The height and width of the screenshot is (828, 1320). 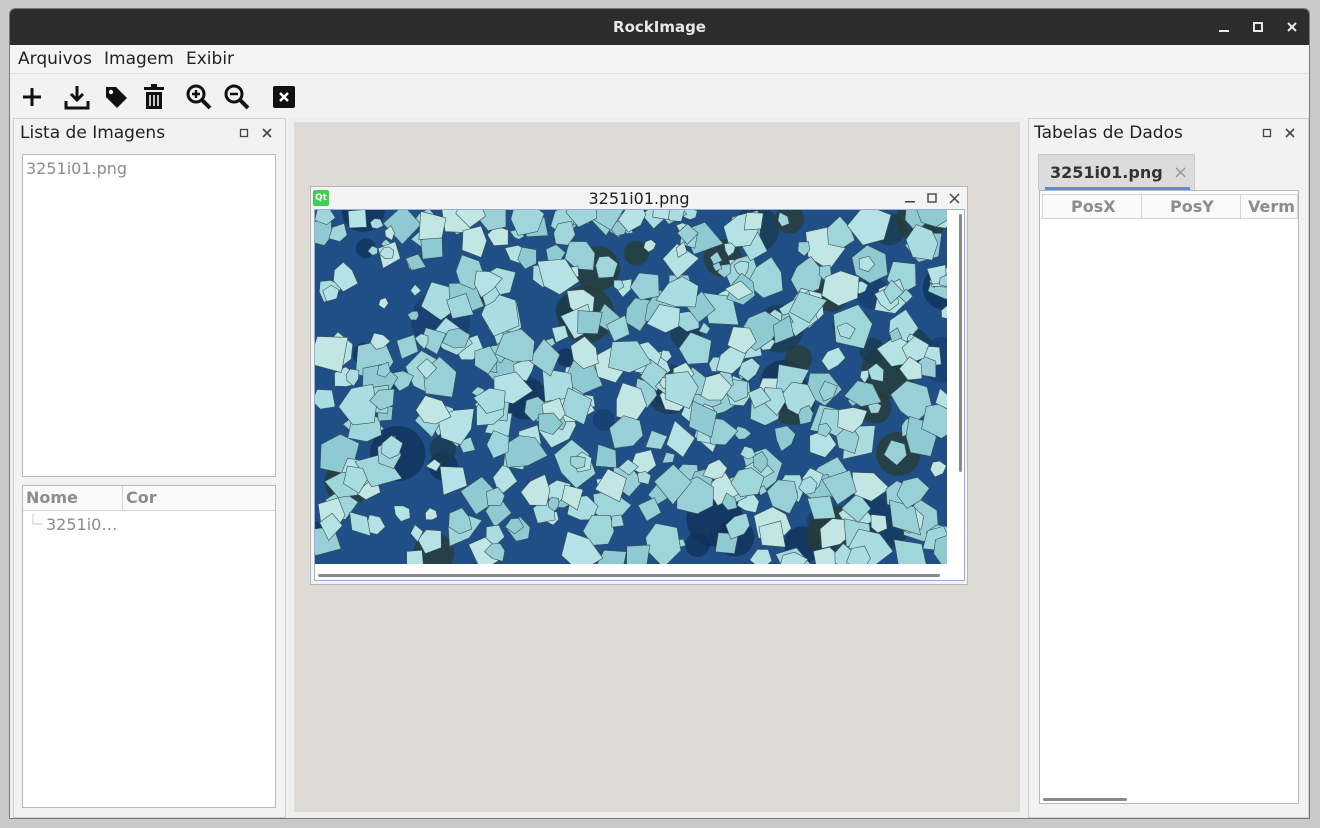 I want to click on column-header-label: Verm, so click(x=1271, y=206).